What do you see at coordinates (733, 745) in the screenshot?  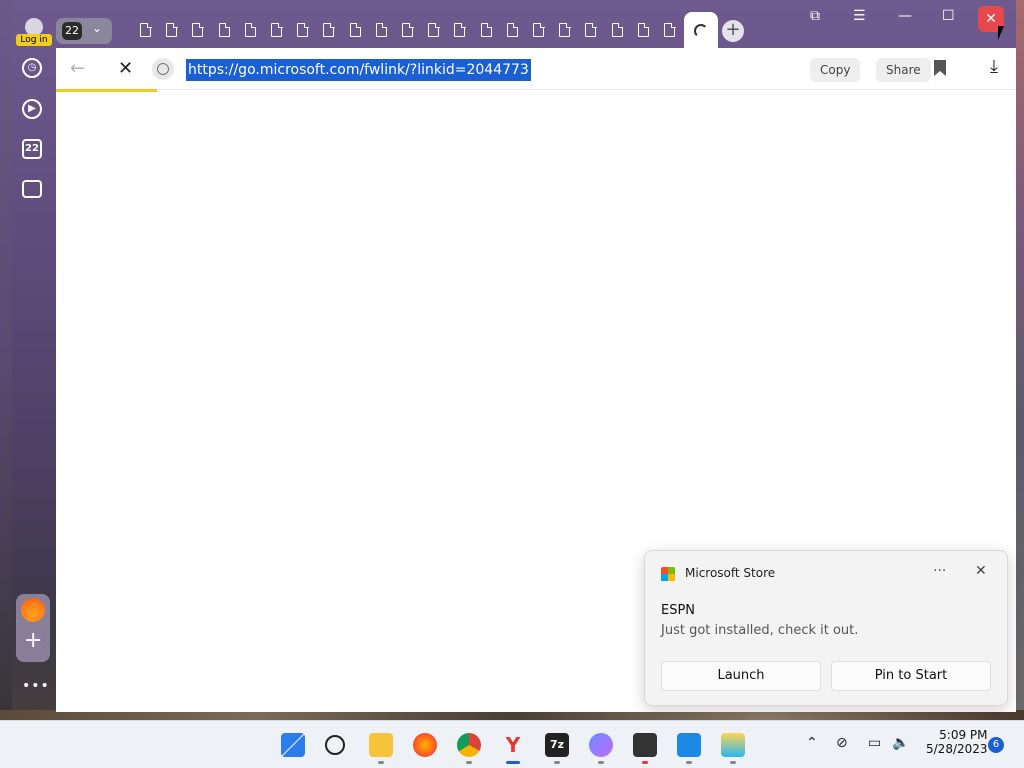 I see `weather-icon` at bounding box center [733, 745].